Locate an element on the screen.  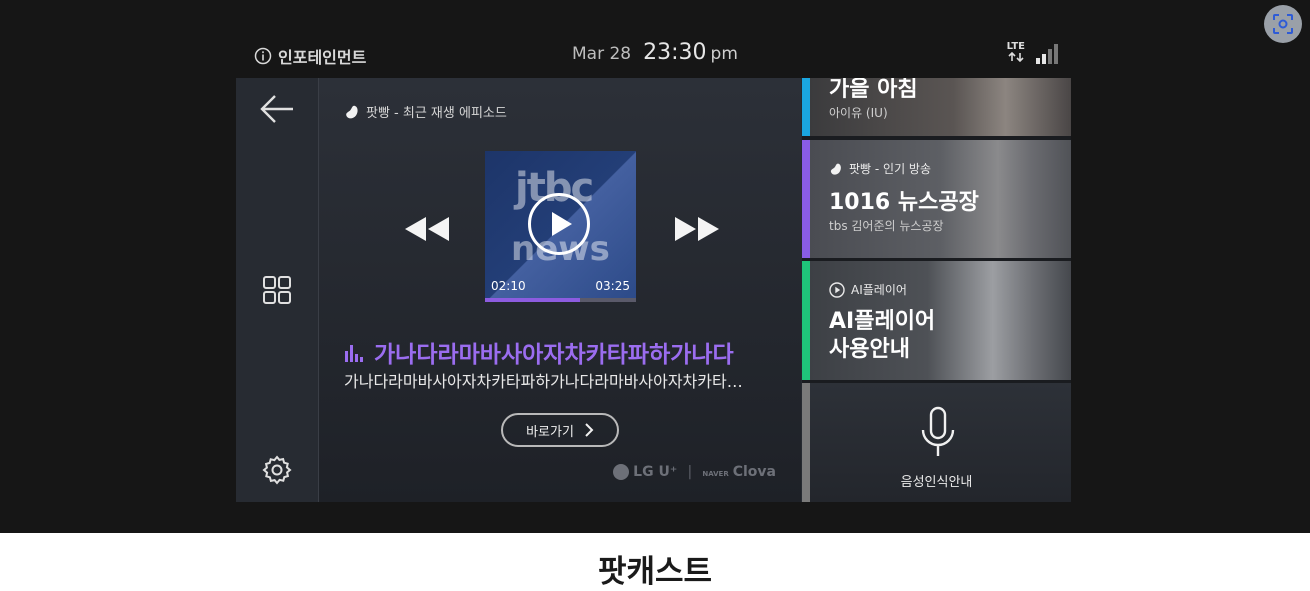
play-icon is located at coordinates (562, 224).